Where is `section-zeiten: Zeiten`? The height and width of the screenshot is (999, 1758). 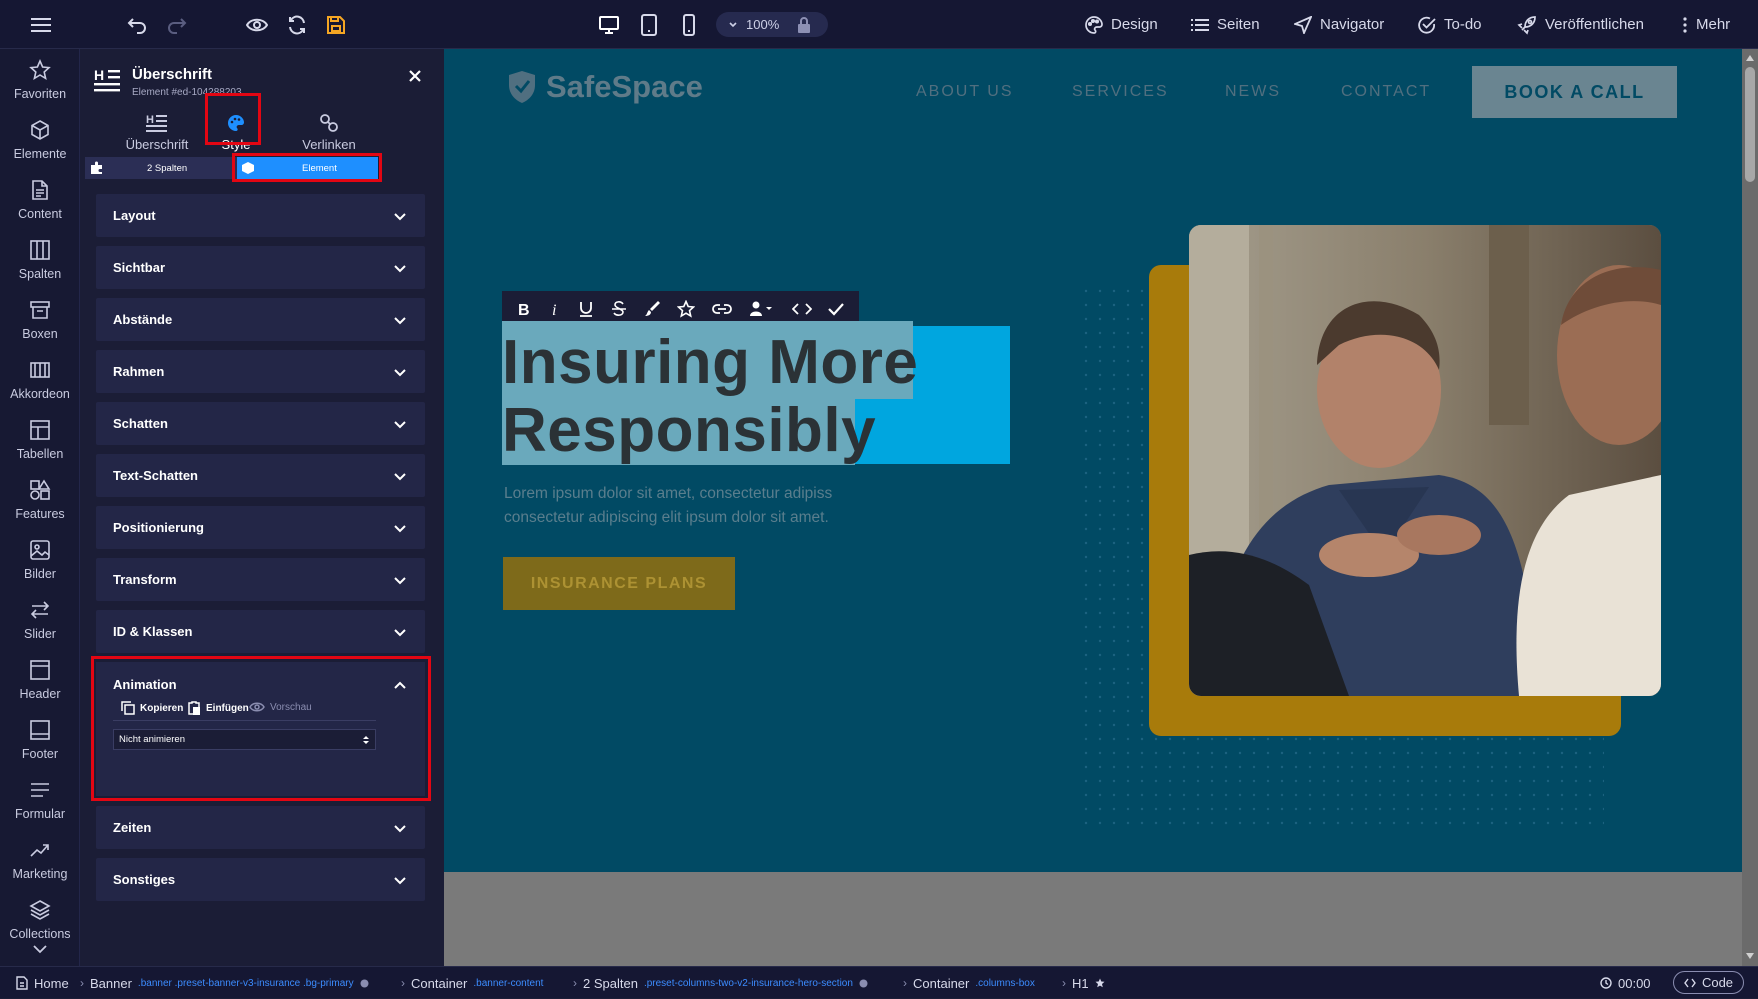
section-zeiten: Zeiten is located at coordinates (260, 827).